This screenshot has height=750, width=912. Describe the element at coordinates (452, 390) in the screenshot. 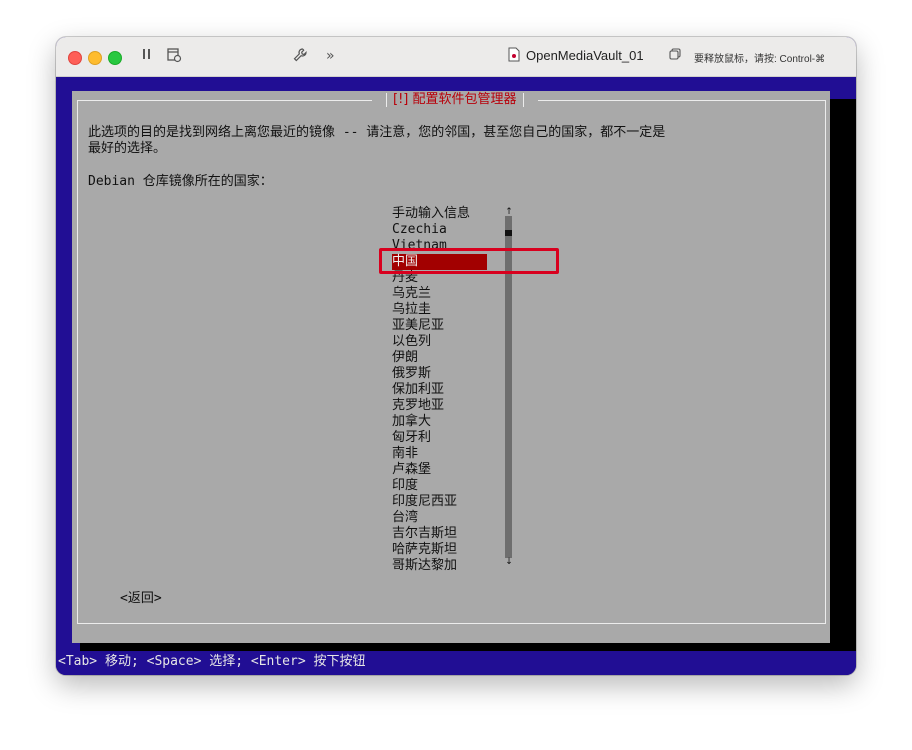

I see `list-item: 保加利亚` at that location.